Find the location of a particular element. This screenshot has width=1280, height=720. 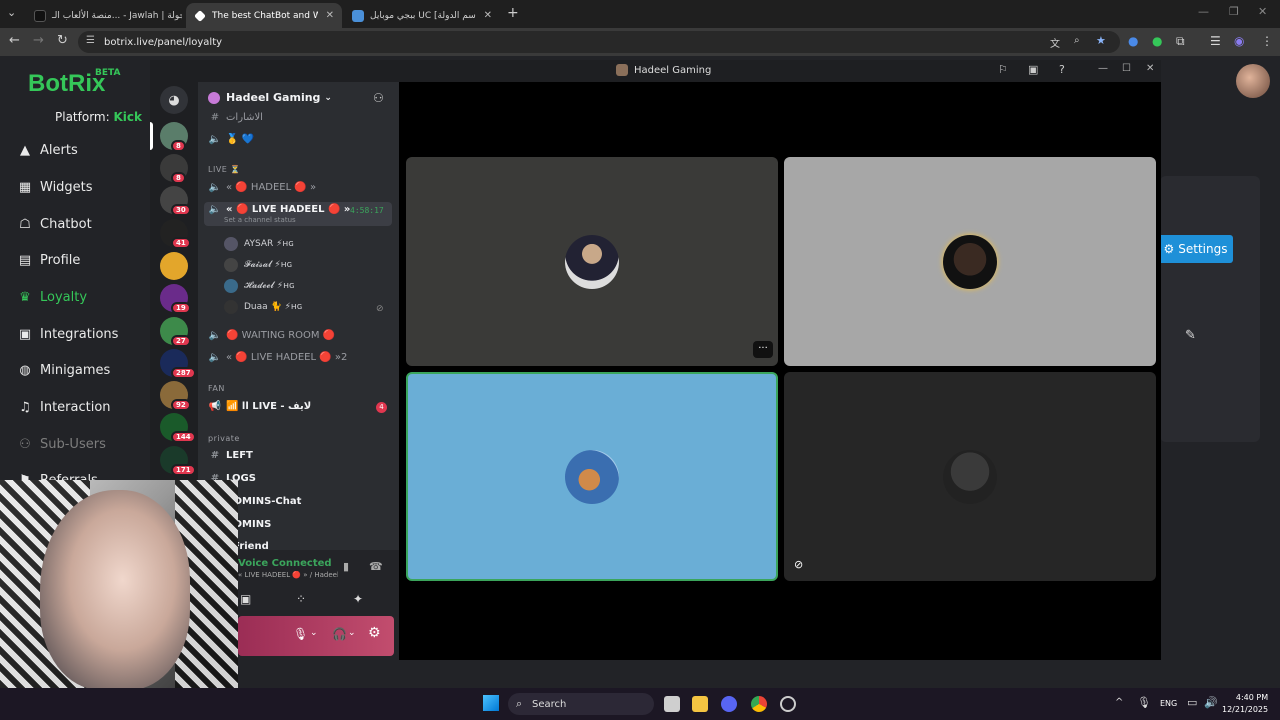

profile-avatar-icon: ◉ is located at coordinates (1239, 41).